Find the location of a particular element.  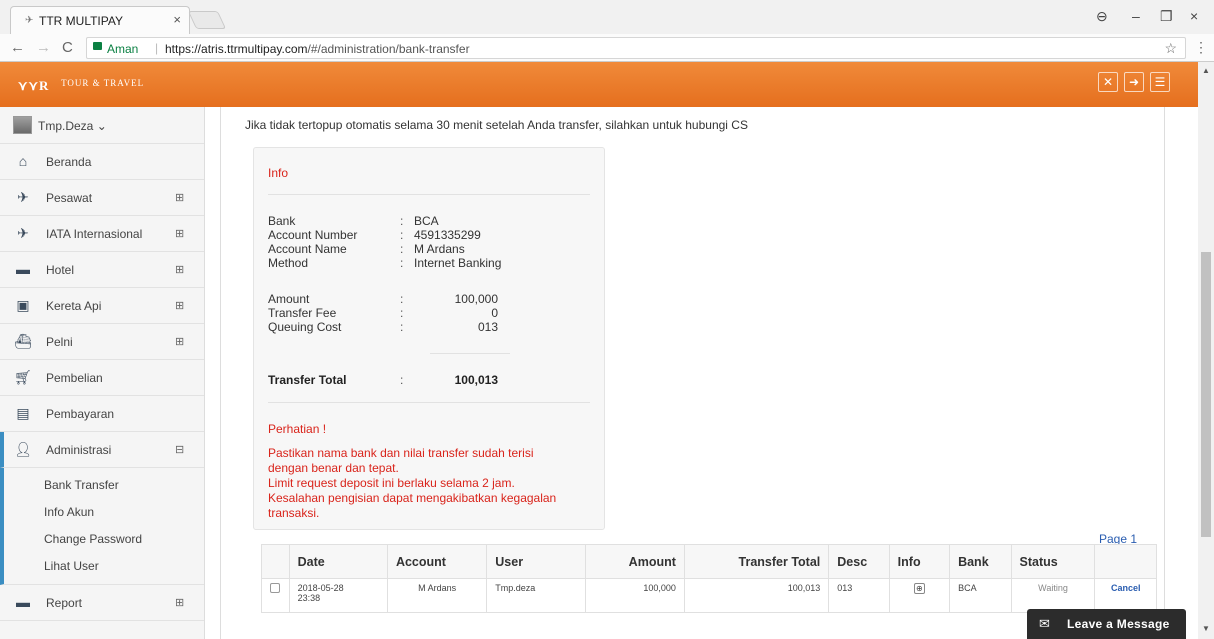

col-date: Date is located at coordinates (338, 561).